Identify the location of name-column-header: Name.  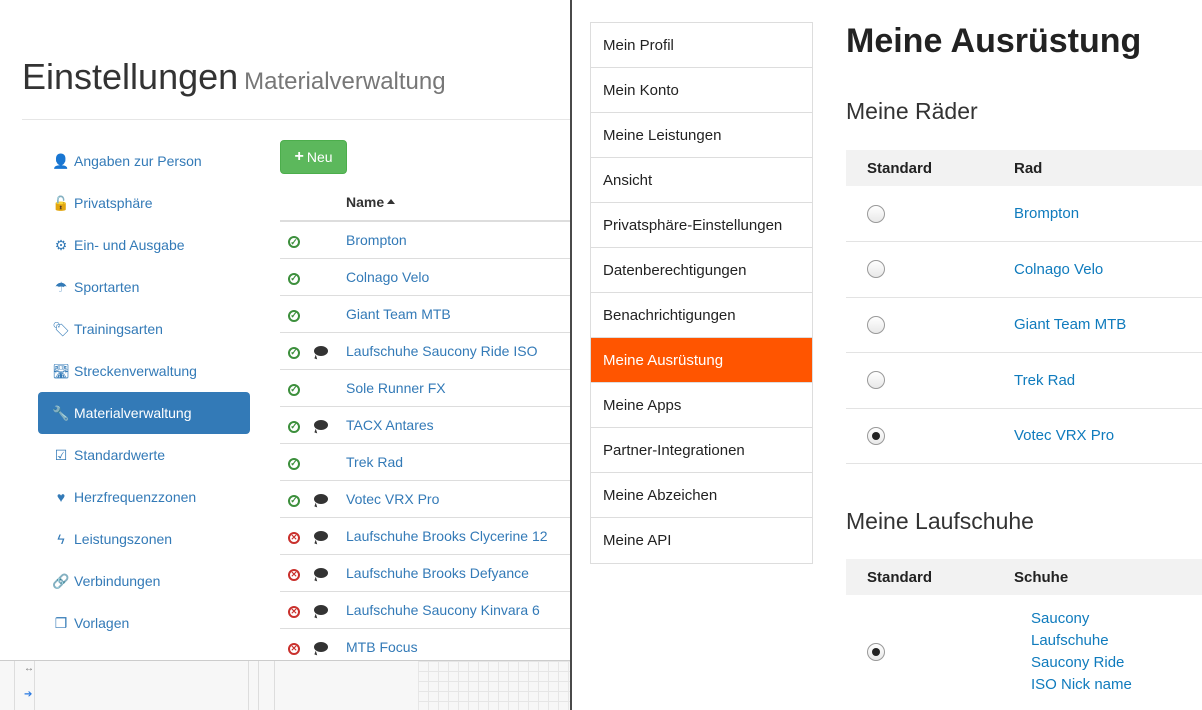
(458, 203).